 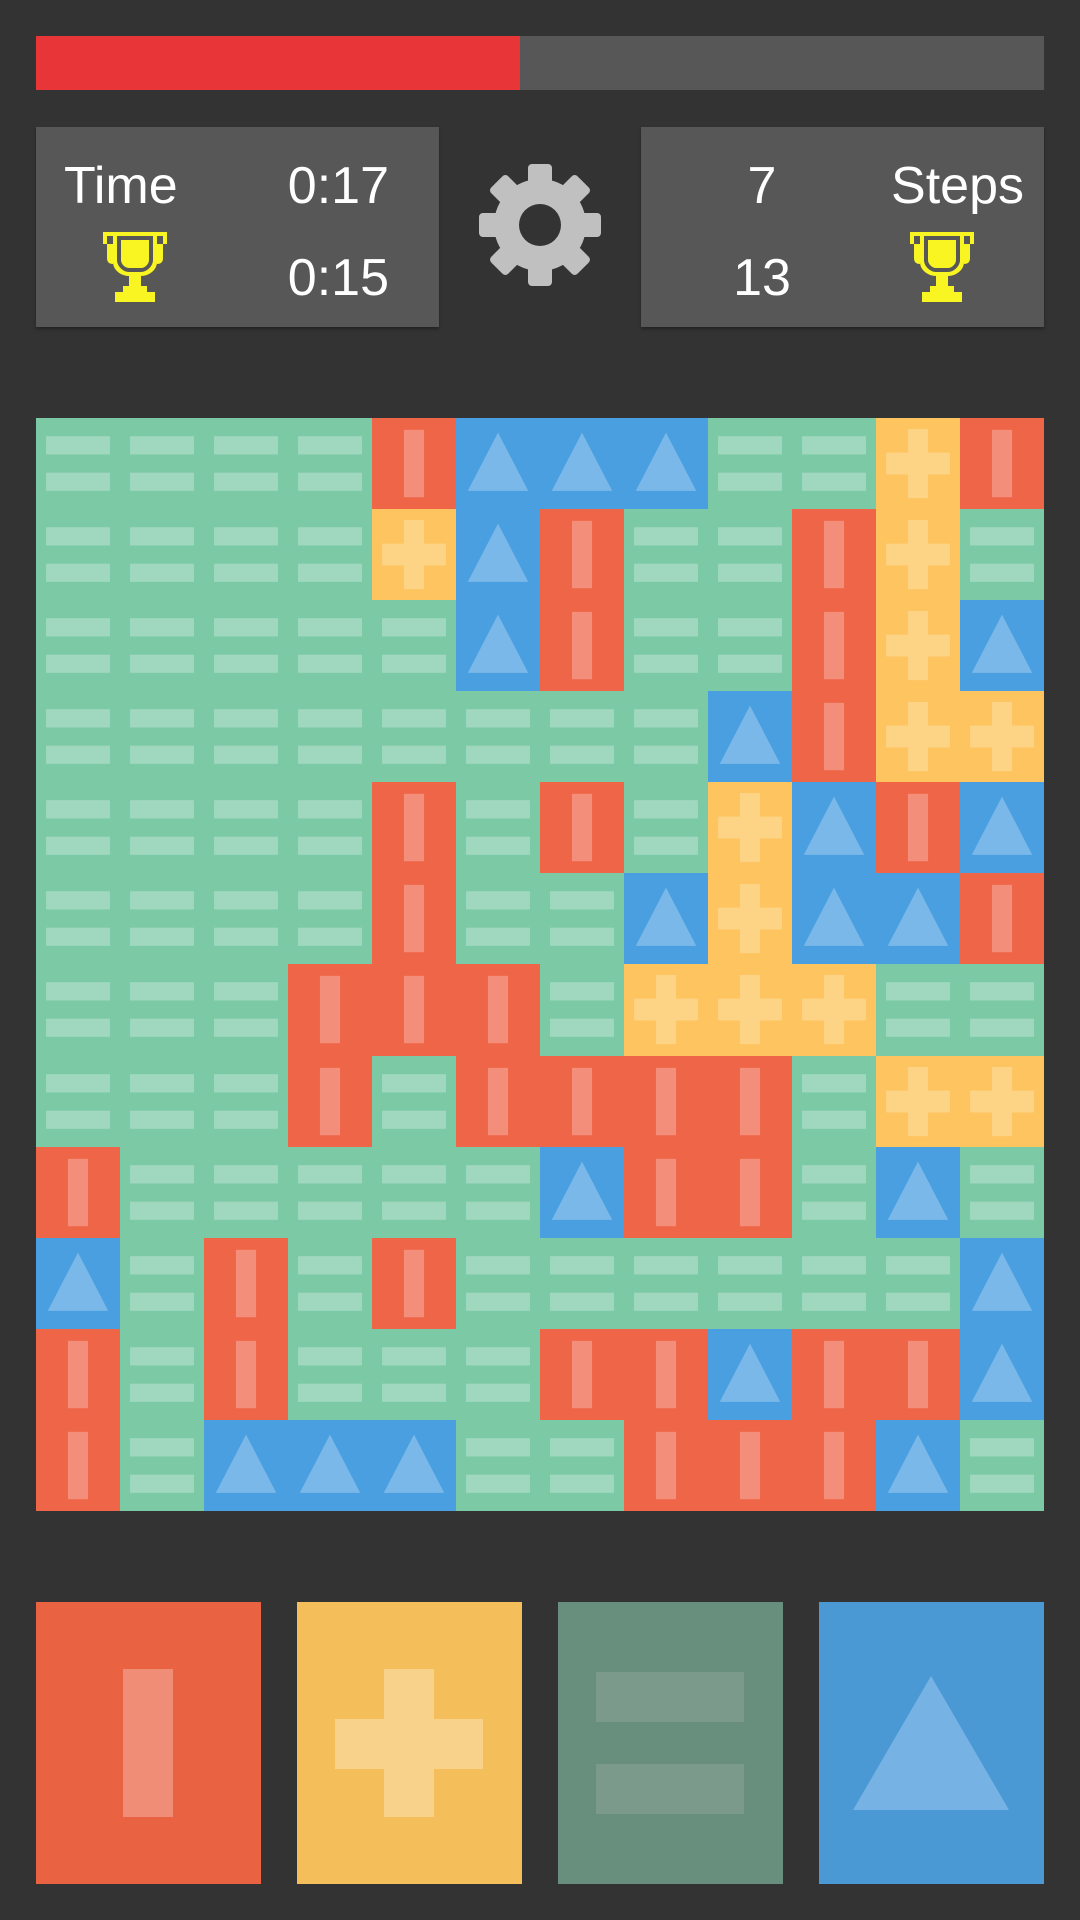 I want to click on blue-triangle-button, so click(x=931, y=1743).